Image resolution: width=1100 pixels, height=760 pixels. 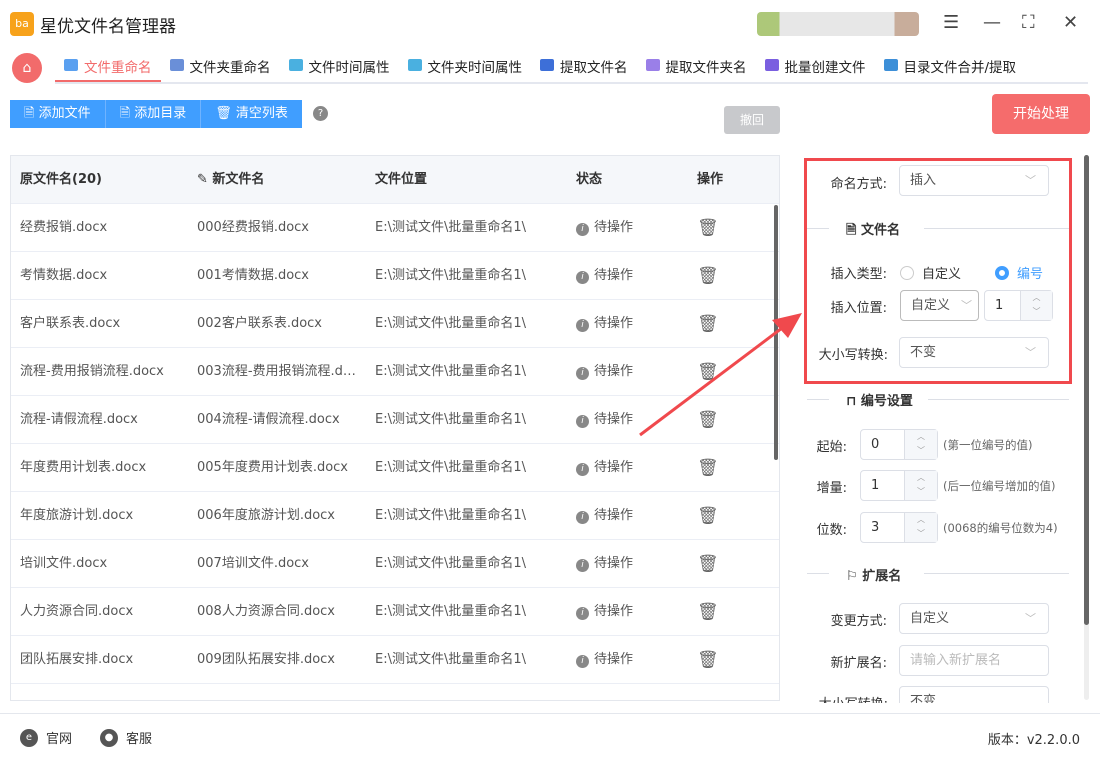 What do you see at coordinates (64, 113) in the screenshot?
I see `add-file-label: 添加文件` at bounding box center [64, 113].